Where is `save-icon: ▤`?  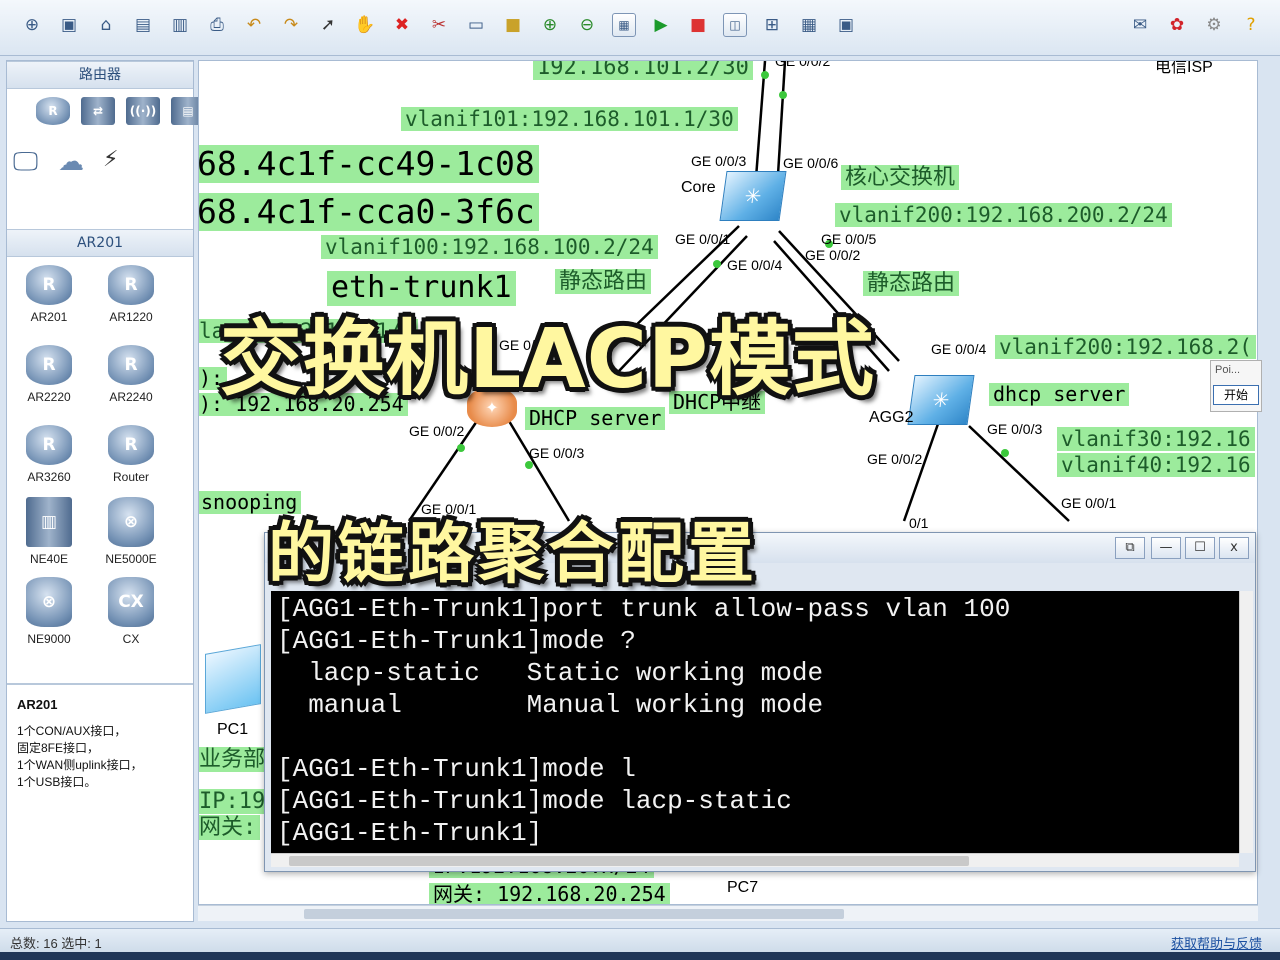 save-icon: ▤ is located at coordinates (143, 25).